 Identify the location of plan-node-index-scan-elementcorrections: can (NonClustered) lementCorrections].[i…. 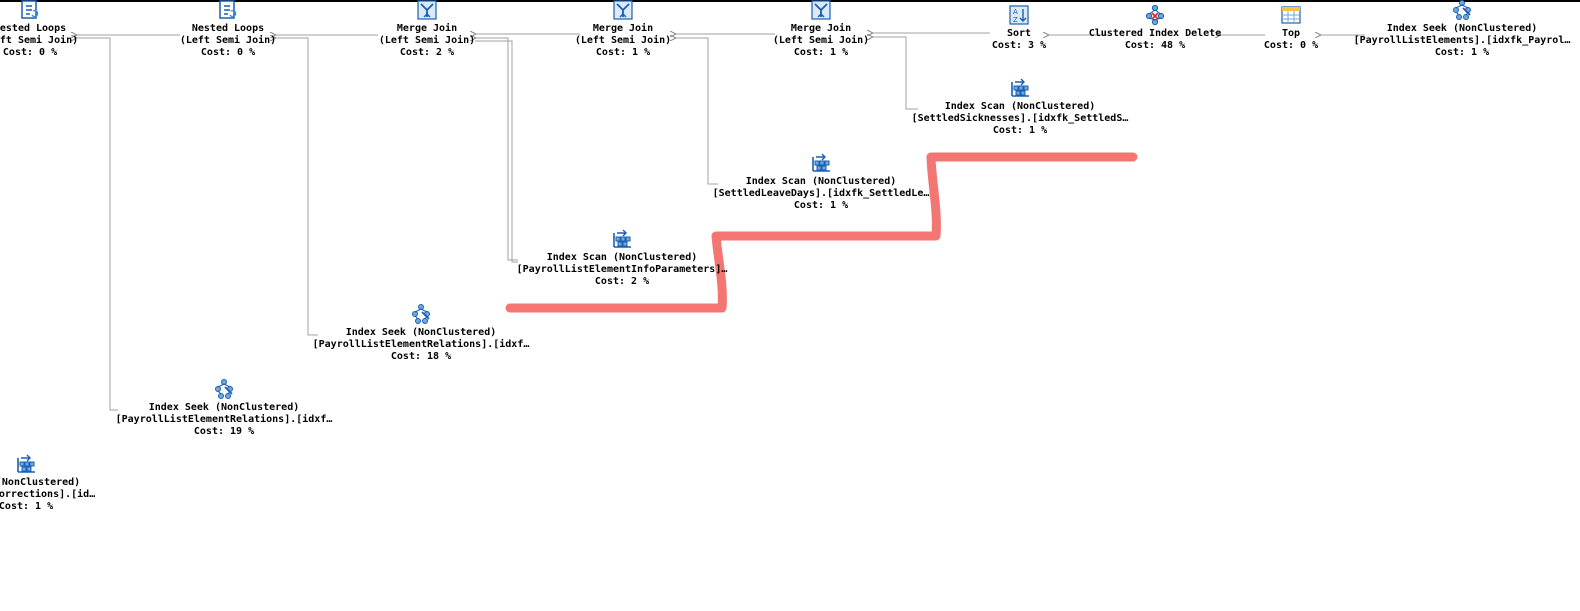
(83, 483).